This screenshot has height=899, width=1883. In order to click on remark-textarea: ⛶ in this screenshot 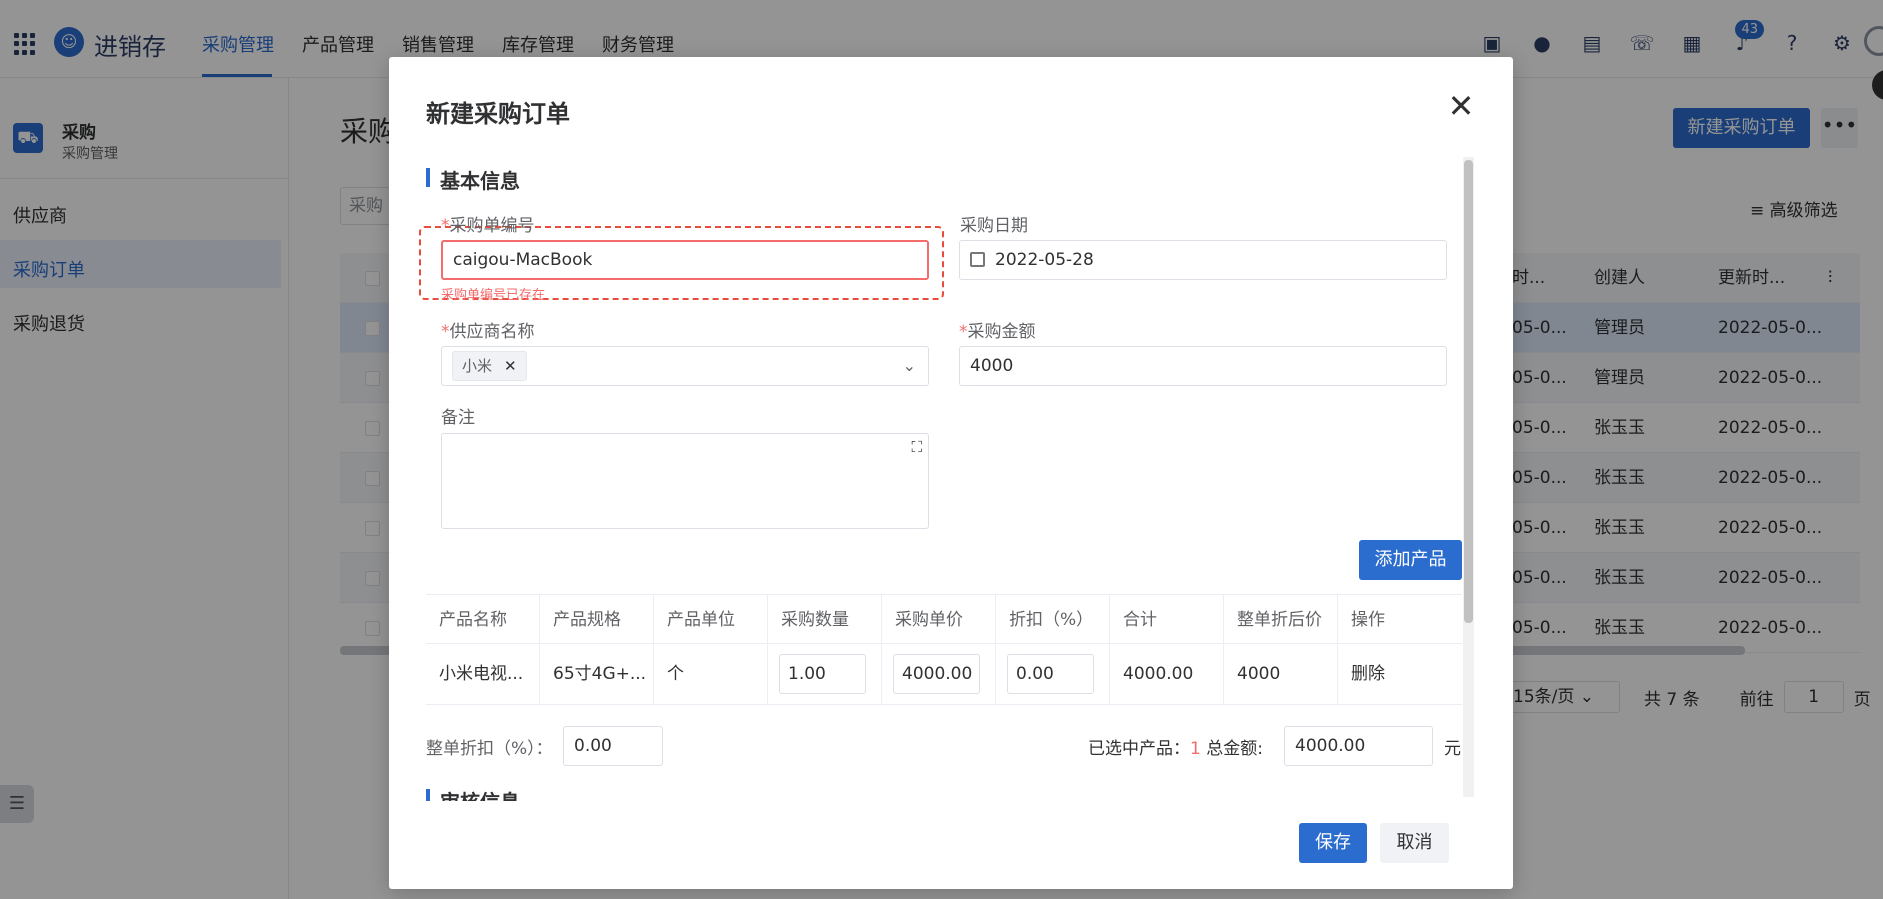, I will do `click(685, 481)`.